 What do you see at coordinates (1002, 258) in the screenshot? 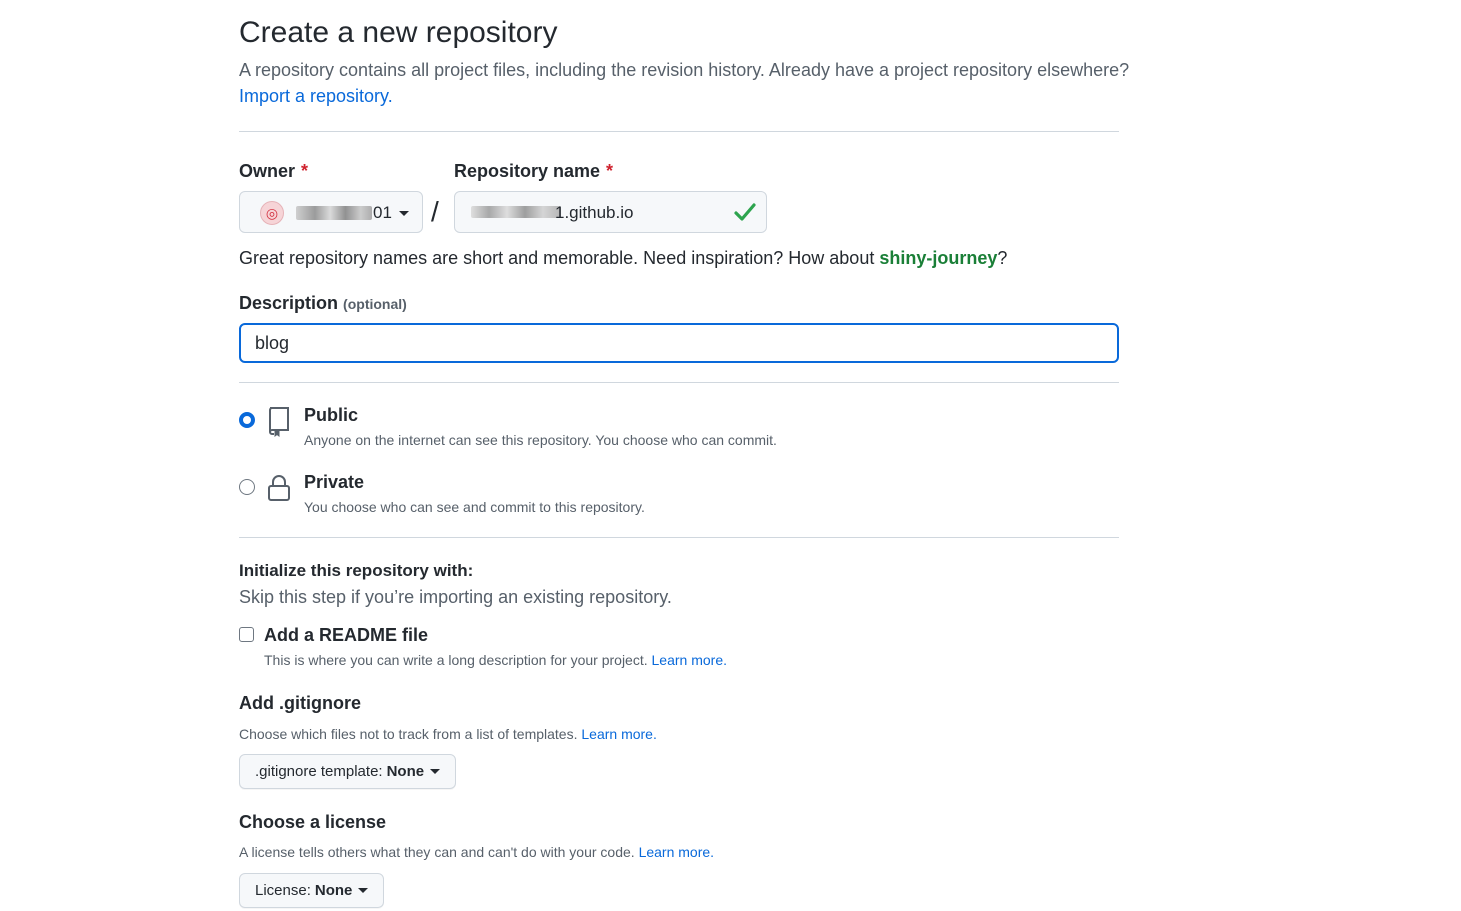
I see `repo-name-hint-end: ?` at bounding box center [1002, 258].